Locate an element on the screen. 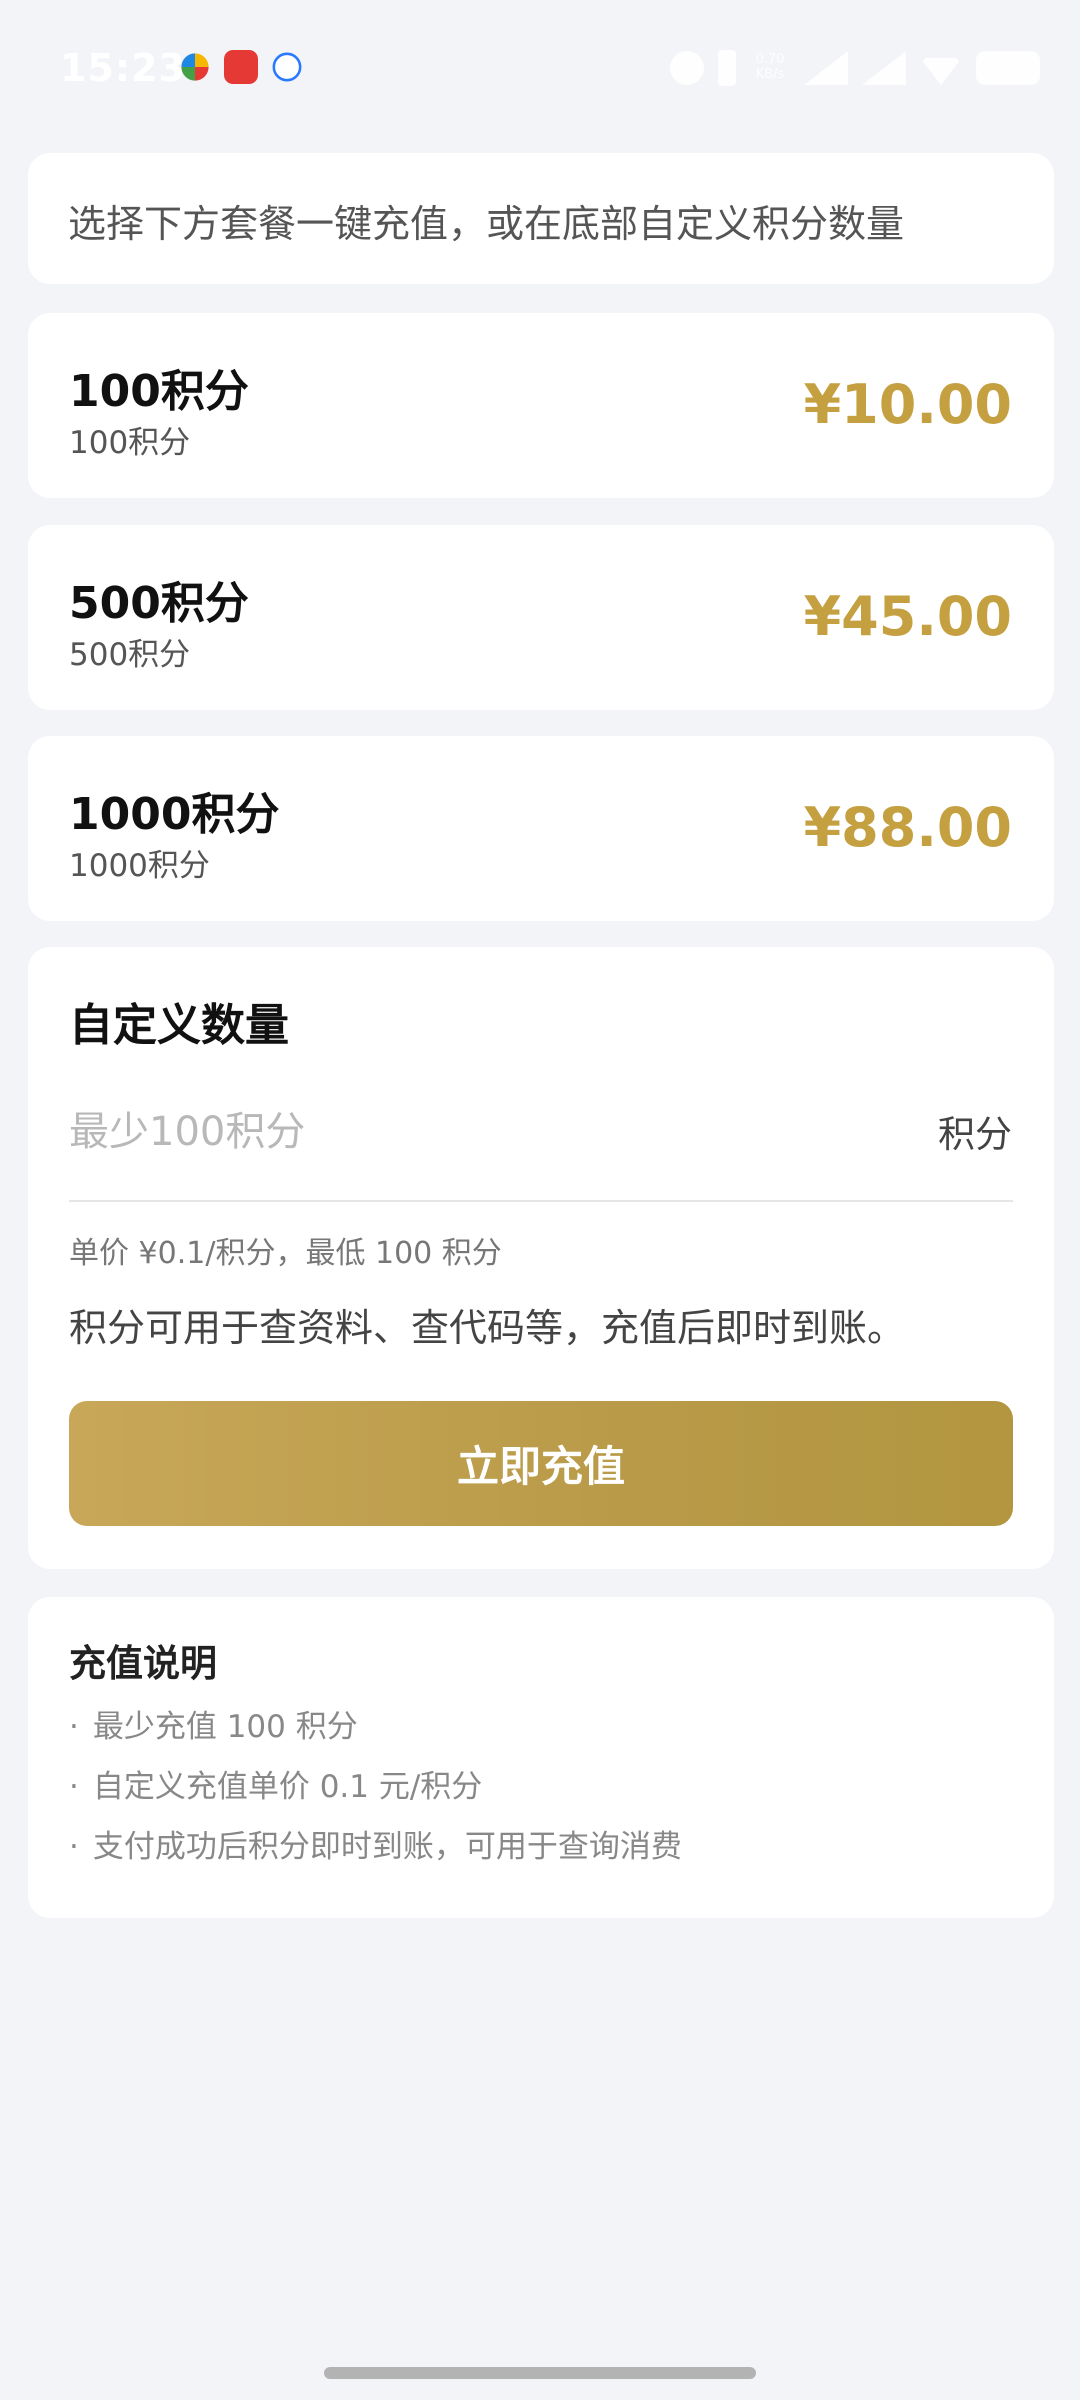  intro-text: 选择下方套餐一键充值，或在底部自定义积分数量 is located at coordinates (486, 224).